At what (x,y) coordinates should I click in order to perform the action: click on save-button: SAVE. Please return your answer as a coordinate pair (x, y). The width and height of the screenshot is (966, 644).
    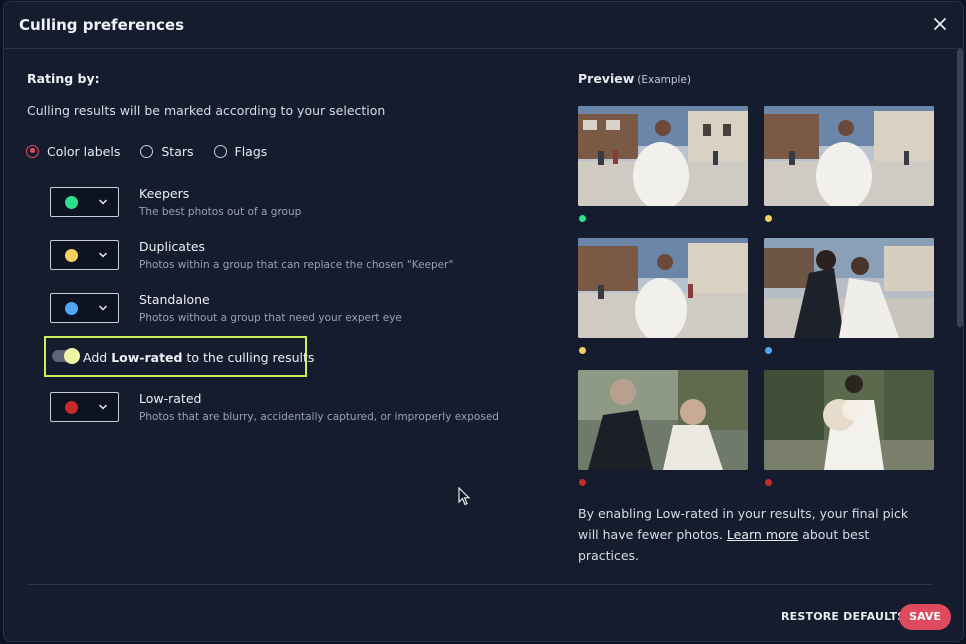
    Looking at the image, I should click on (925, 617).